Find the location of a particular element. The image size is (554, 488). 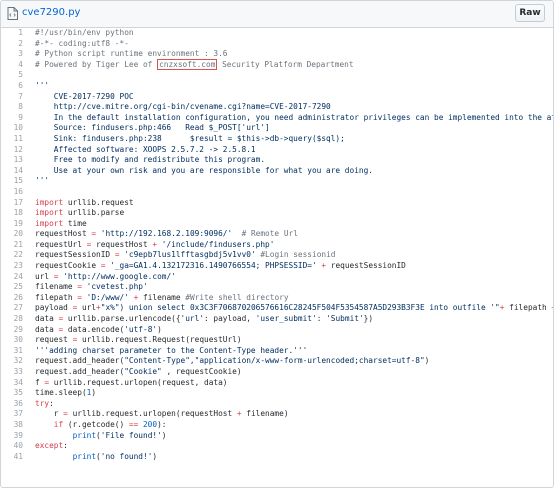

line-number: 10 is located at coordinates (18, 128).